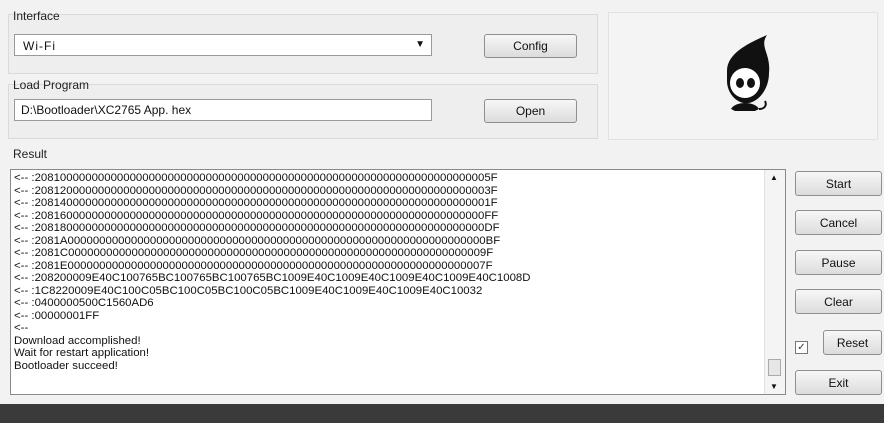  I want to click on bottom-bar, so click(442, 413).